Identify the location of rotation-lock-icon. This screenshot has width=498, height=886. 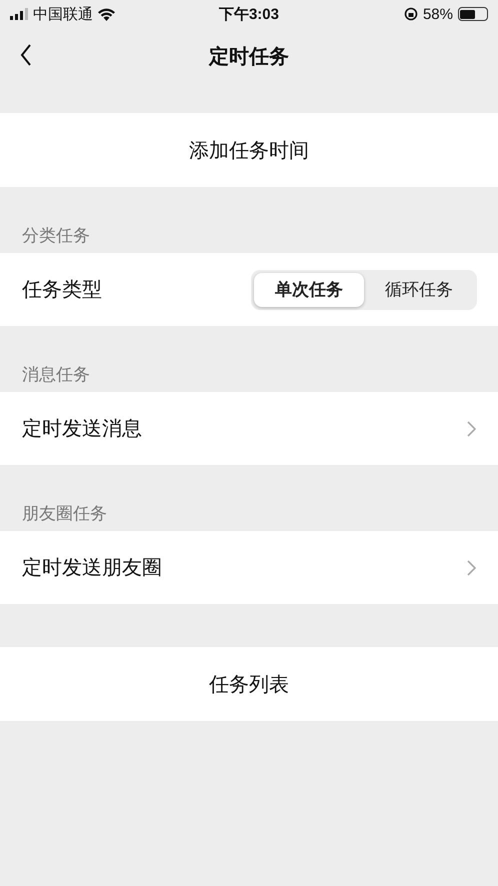
(411, 14).